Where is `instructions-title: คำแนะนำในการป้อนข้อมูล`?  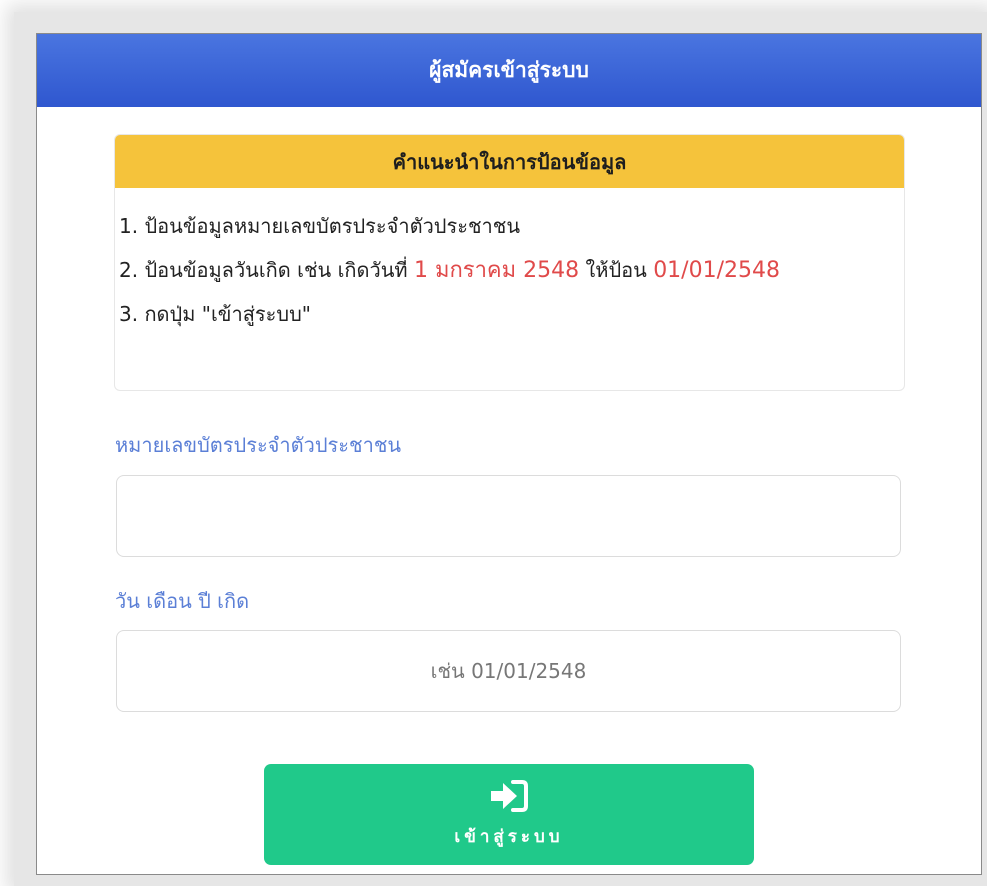
instructions-title: คำแนะนำในการป้อนข้อมูล is located at coordinates (509, 161).